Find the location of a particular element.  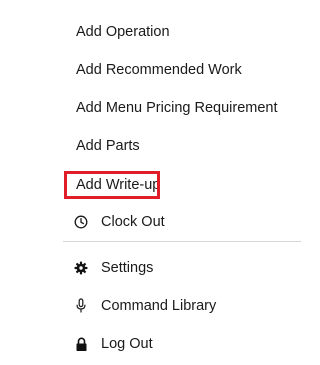

gear-icon is located at coordinates (81, 268).